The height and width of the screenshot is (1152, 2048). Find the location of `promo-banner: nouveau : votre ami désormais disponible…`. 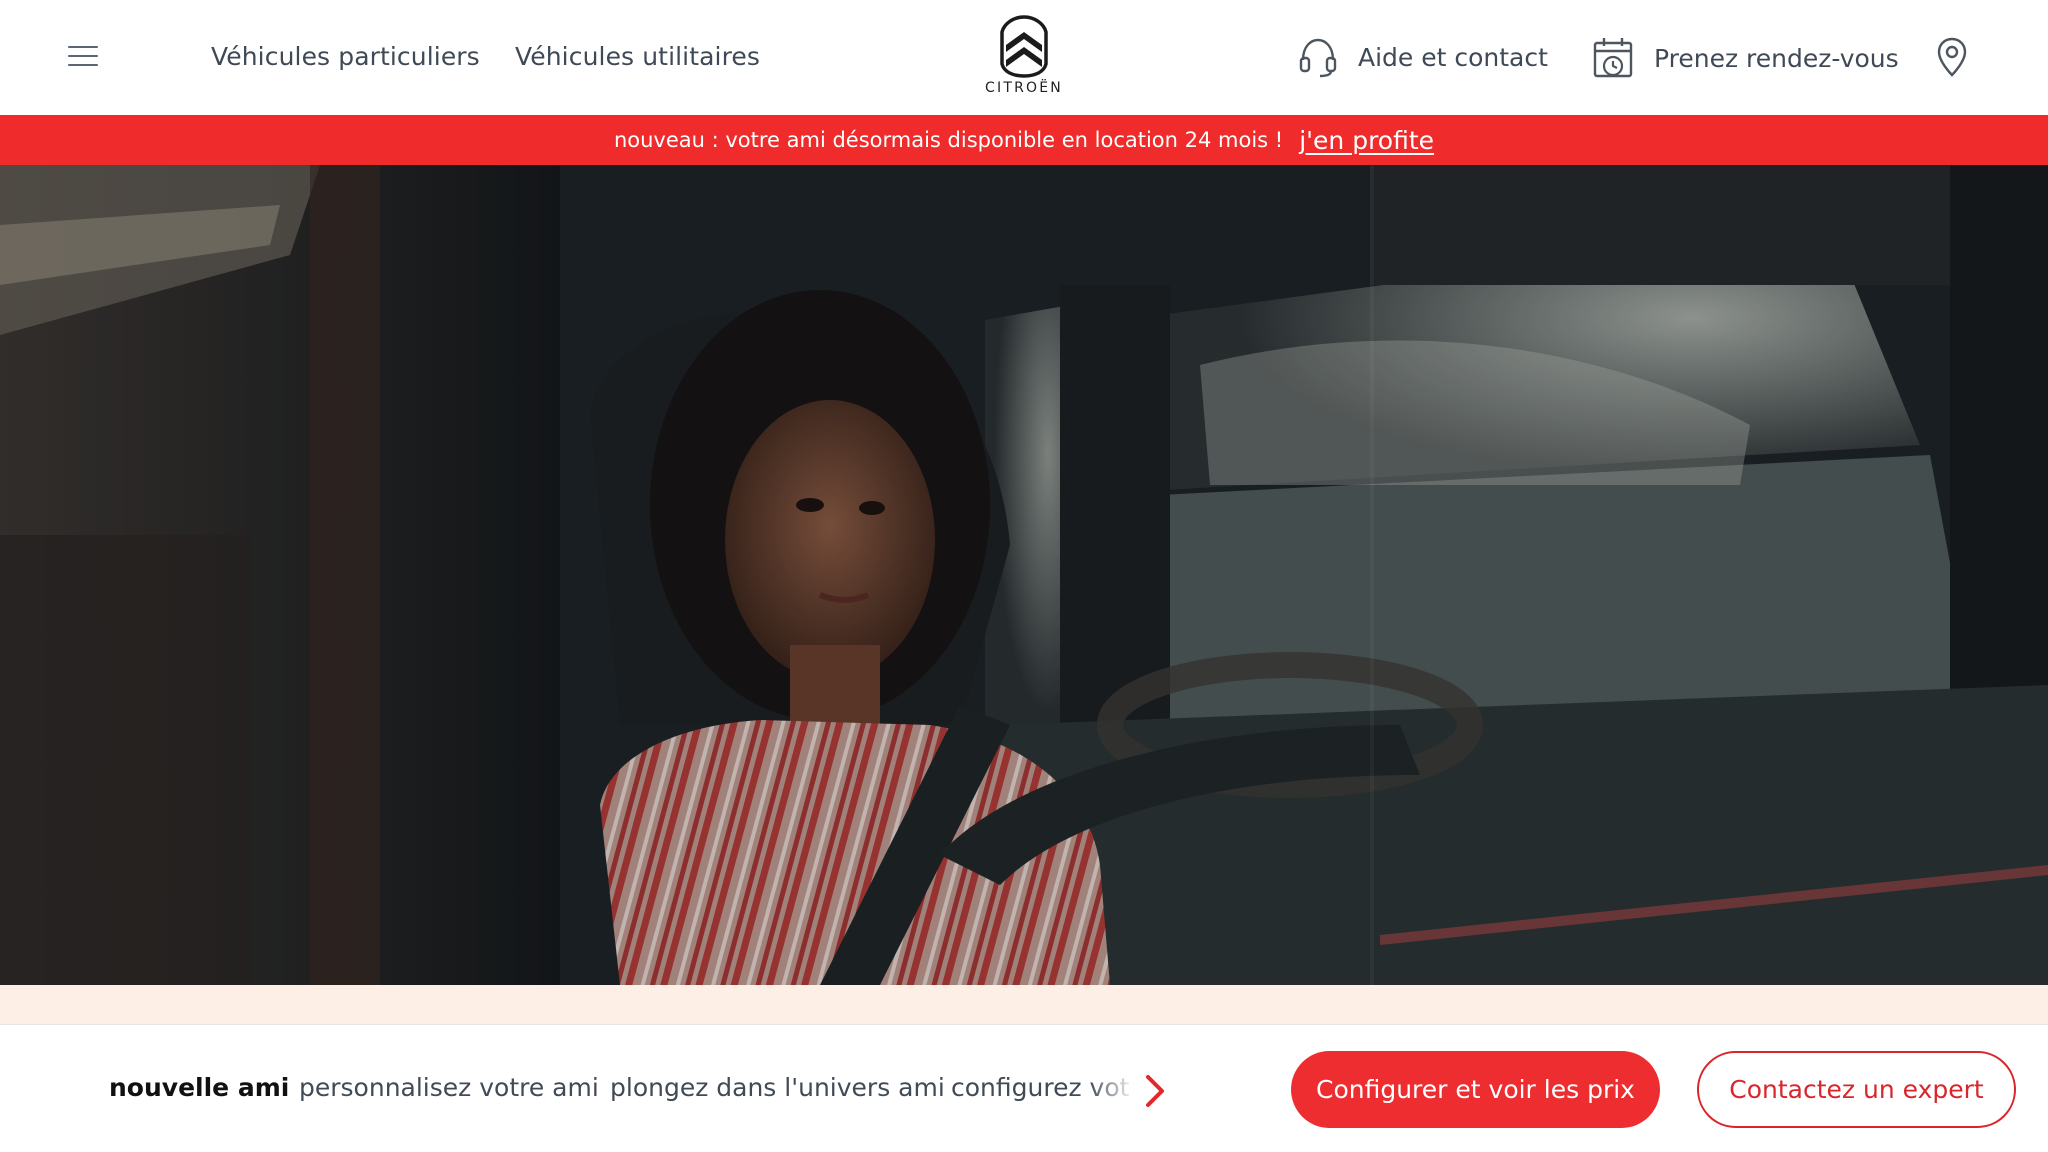

promo-banner: nouveau : votre ami désormais disponible… is located at coordinates (1024, 140).